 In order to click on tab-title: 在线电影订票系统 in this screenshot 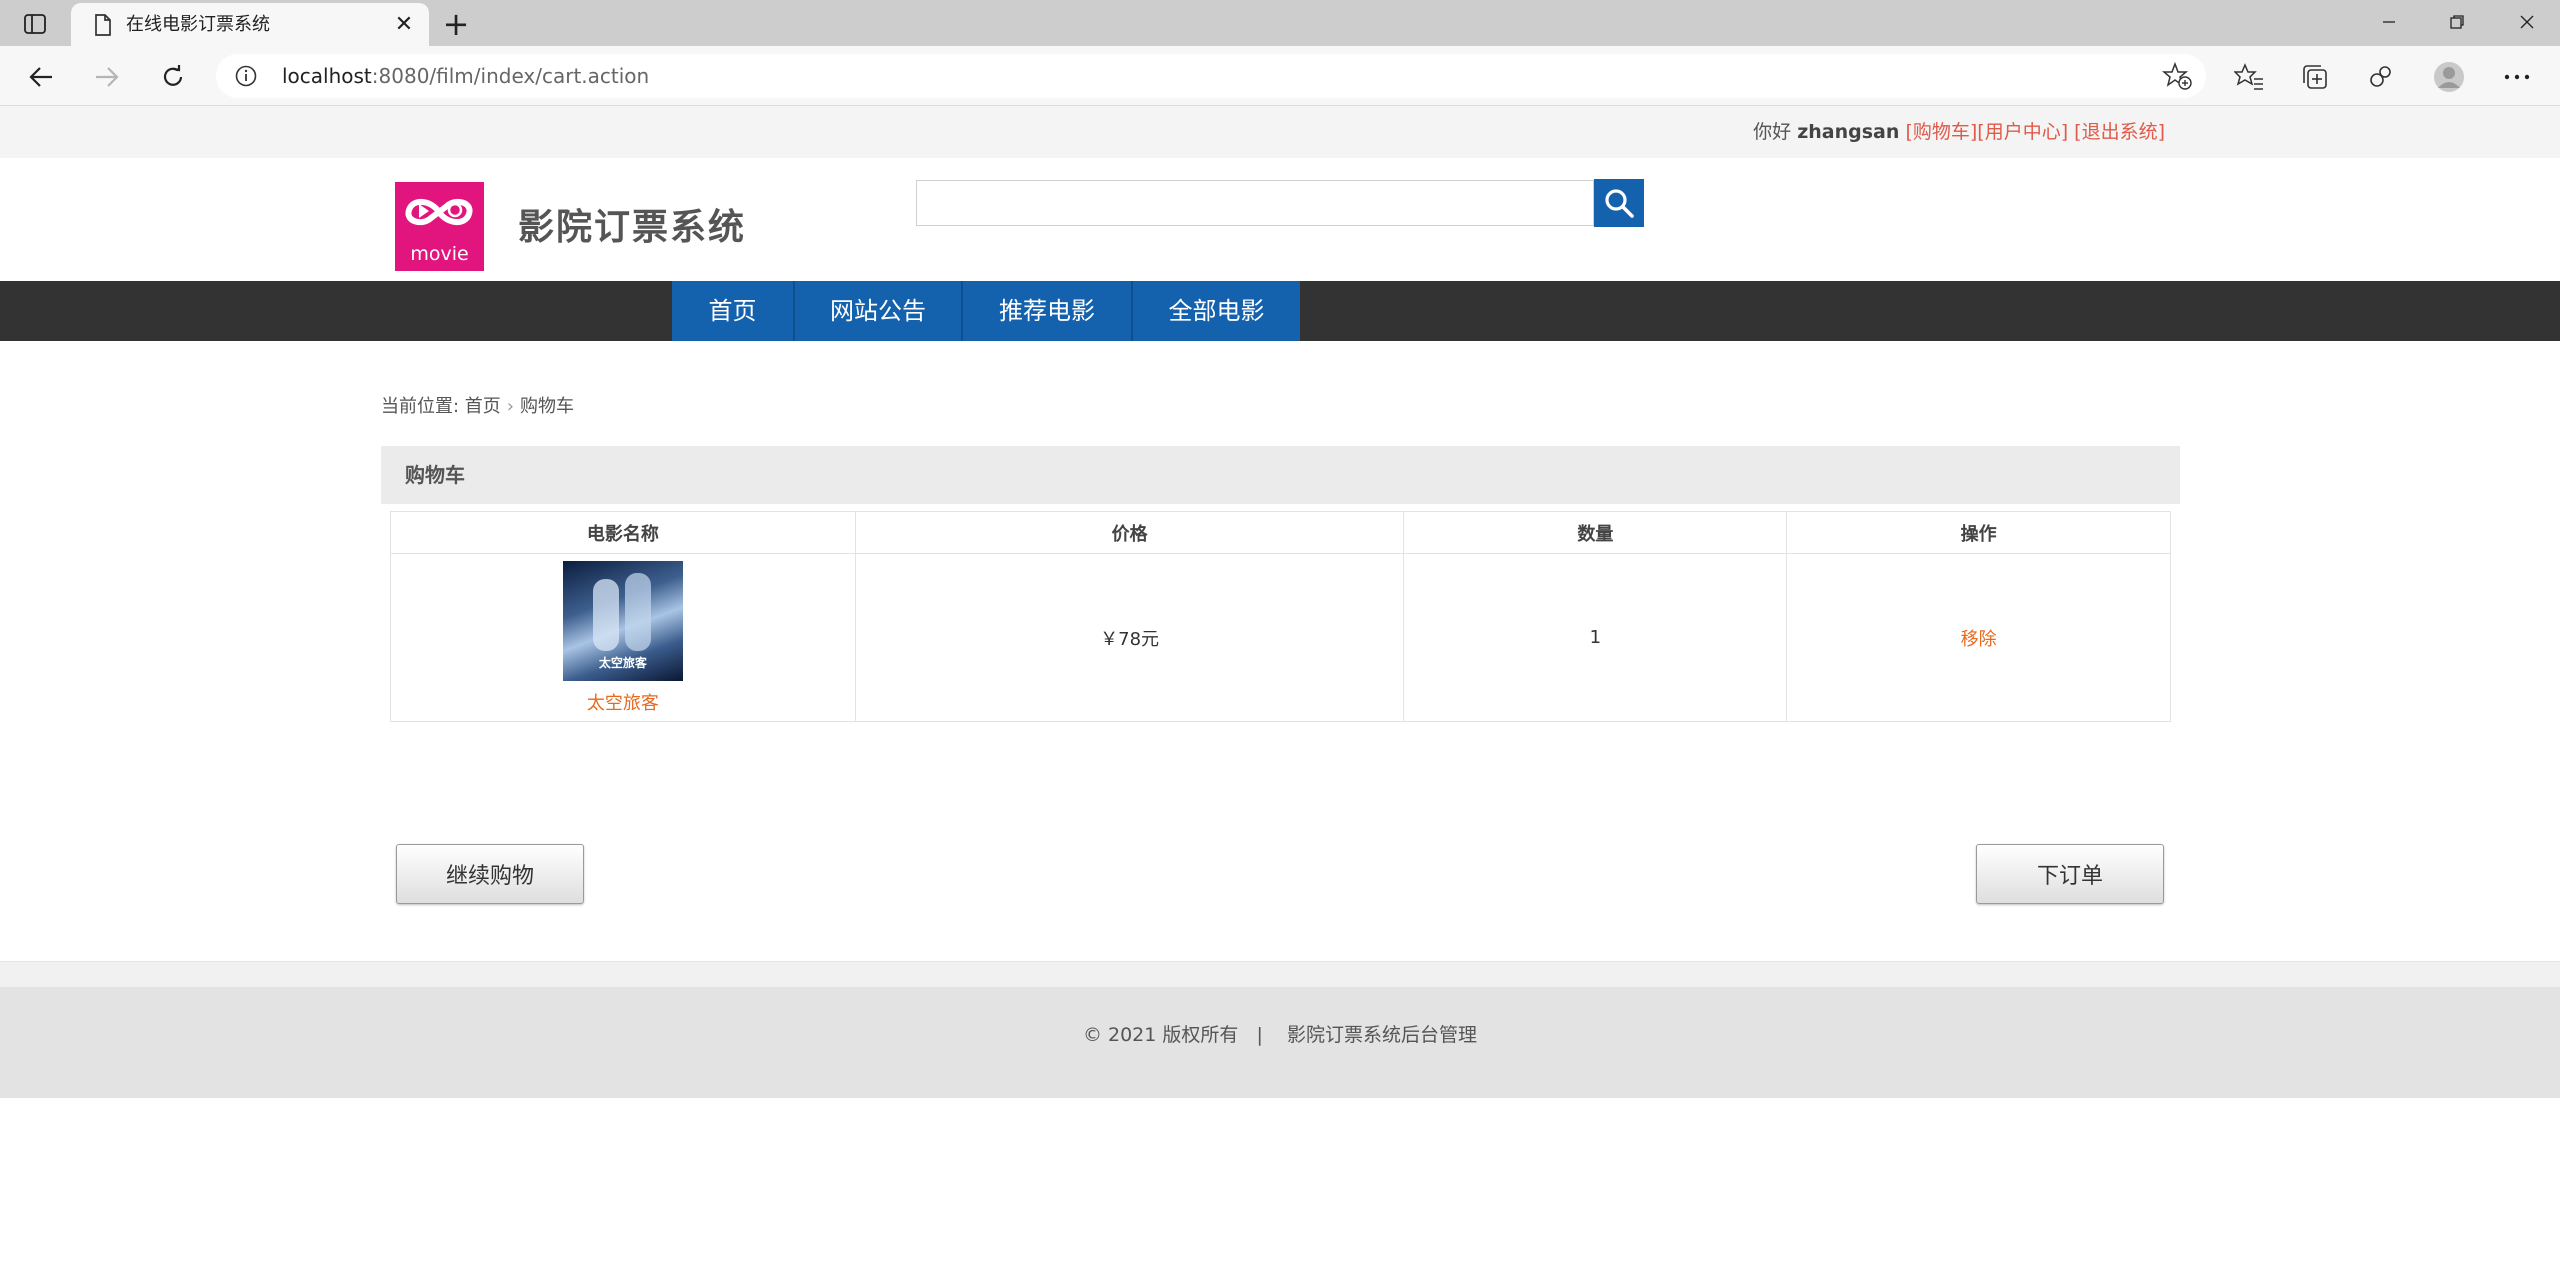, I will do `click(198, 24)`.